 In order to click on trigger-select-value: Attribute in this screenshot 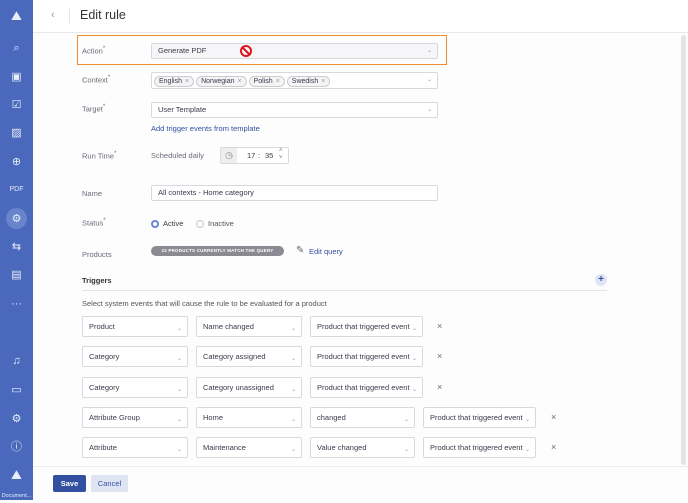, I will do `click(103, 447)`.